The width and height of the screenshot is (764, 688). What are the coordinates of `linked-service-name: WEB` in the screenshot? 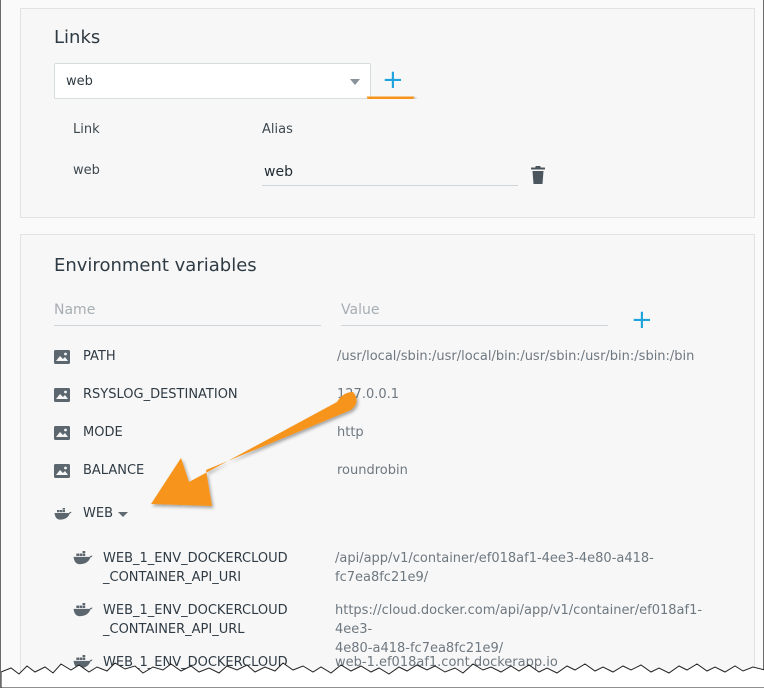 It's located at (98, 513).